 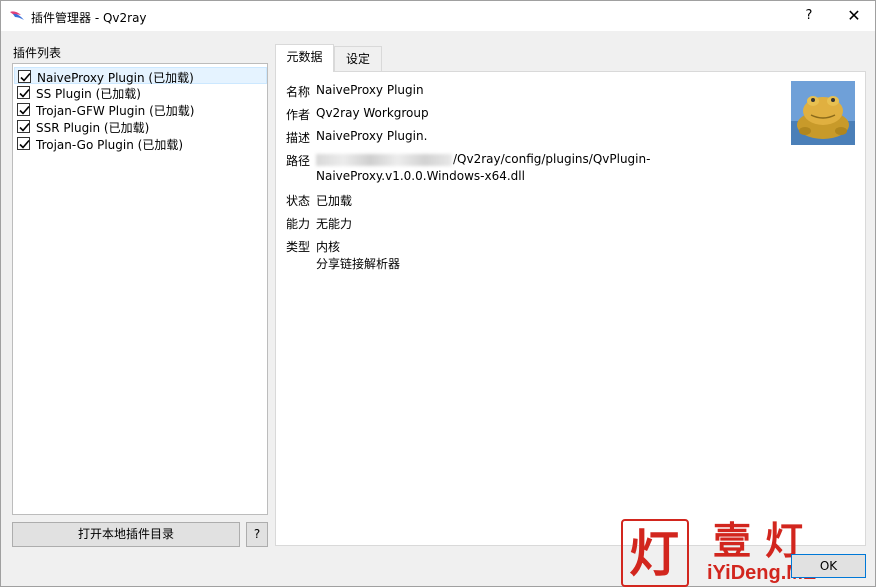 What do you see at coordinates (93, 128) in the screenshot?
I see `plugin-name: SSR Plugin (已加载)` at bounding box center [93, 128].